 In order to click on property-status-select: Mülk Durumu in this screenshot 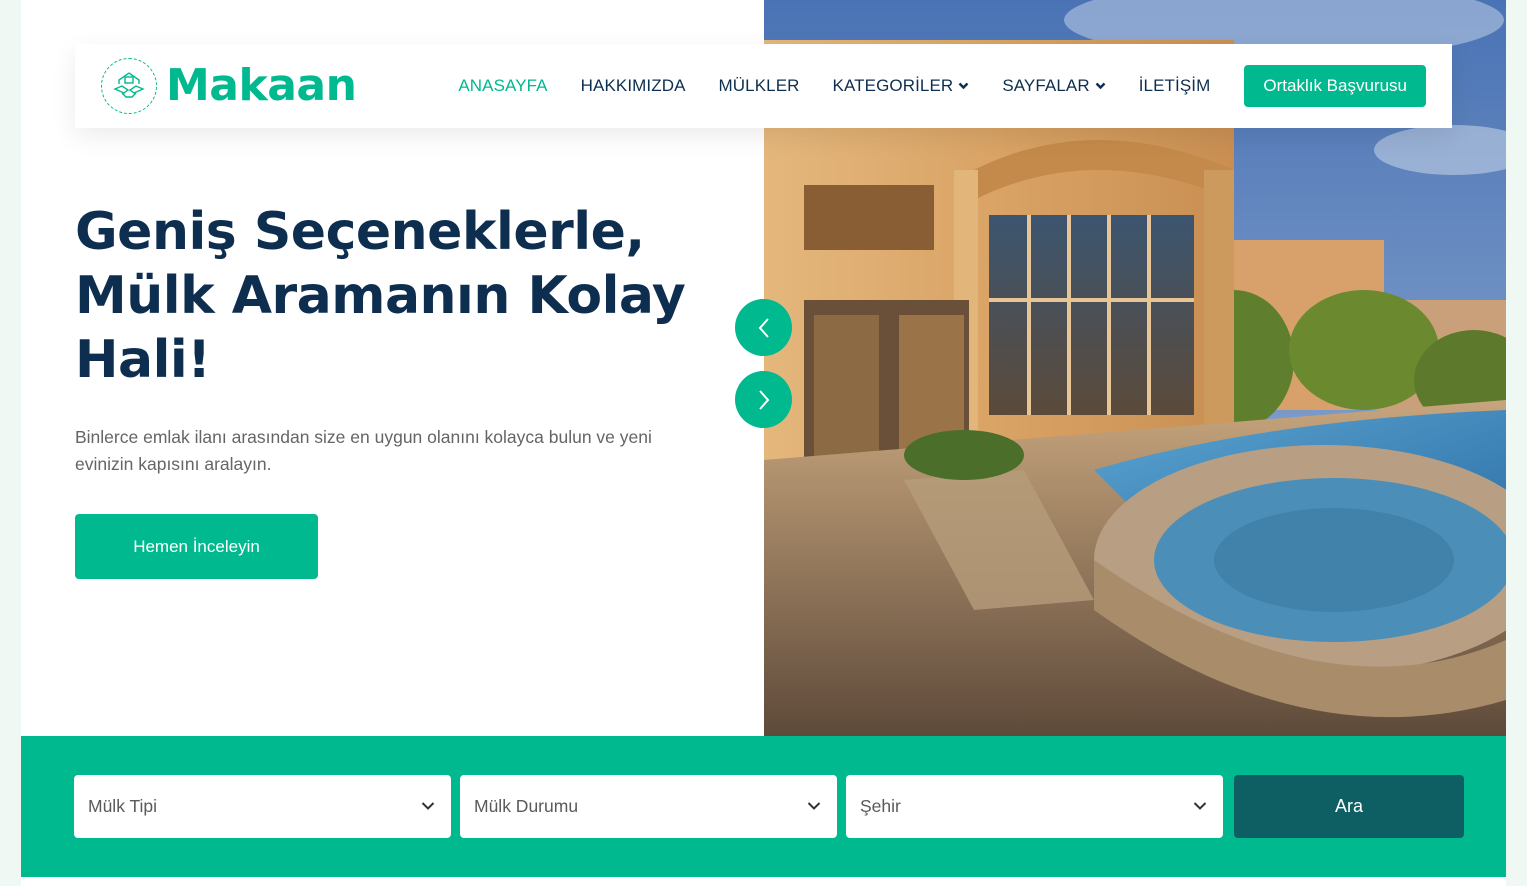, I will do `click(648, 806)`.